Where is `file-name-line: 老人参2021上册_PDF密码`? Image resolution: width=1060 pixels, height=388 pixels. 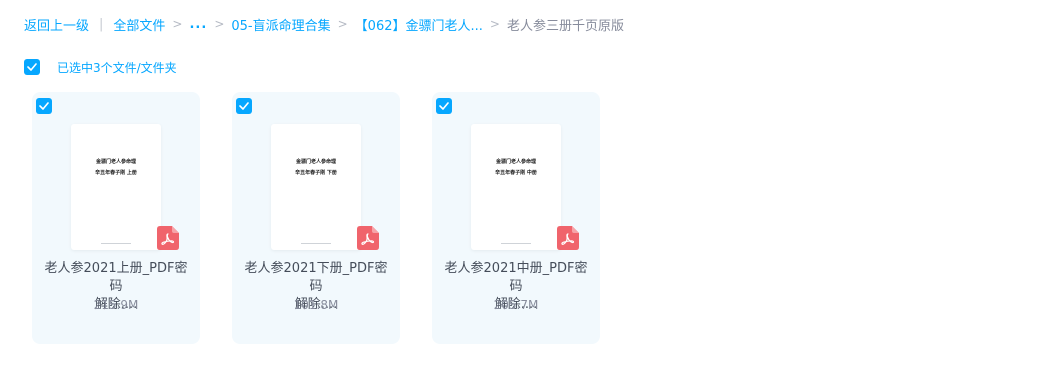 file-name-line: 老人参2021上册_PDF密码 is located at coordinates (116, 277).